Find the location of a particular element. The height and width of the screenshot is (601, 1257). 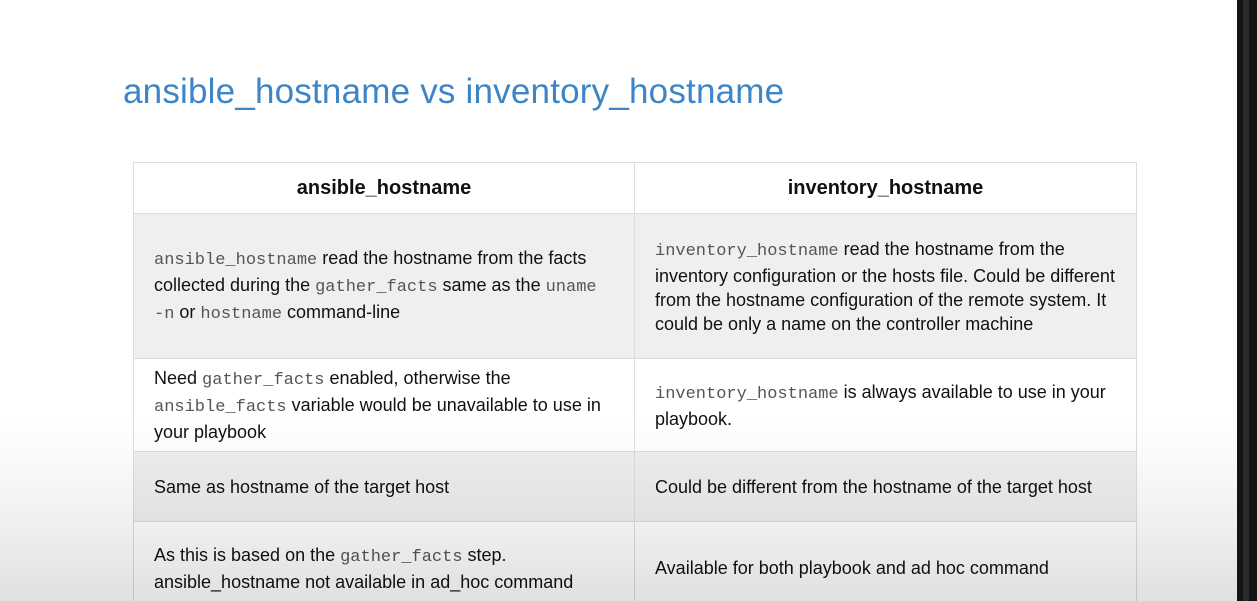

slide-title: ansible_hostname vs inventory_hostname is located at coordinates (454, 91).